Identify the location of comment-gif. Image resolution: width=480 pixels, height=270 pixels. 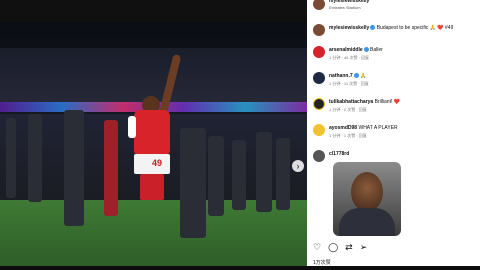
(367, 199).